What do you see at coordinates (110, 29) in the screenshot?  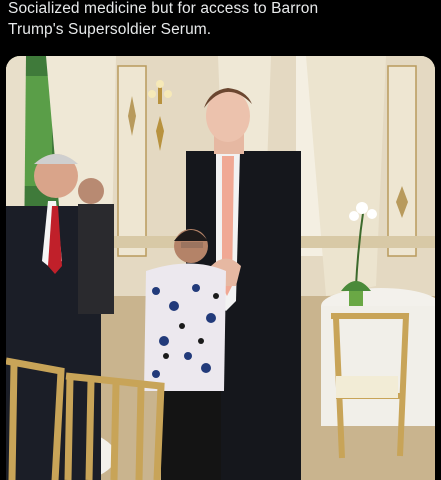 I see `post-caption-line-2: Trump's Supersoldier Serum.` at bounding box center [110, 29].